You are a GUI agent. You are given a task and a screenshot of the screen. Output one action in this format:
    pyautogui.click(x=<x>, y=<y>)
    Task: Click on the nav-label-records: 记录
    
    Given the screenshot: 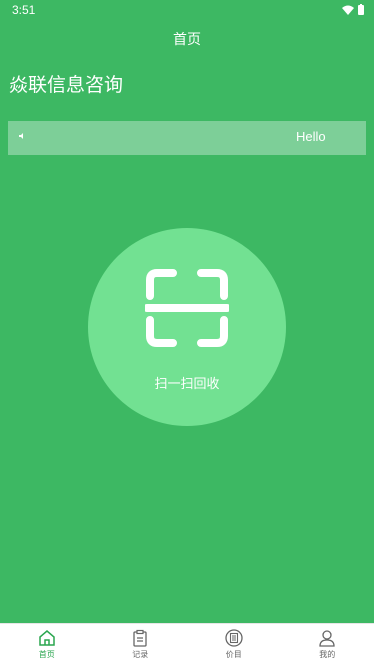 What is the action you would take?
    pyautogui.click(x=140, y=654)
    